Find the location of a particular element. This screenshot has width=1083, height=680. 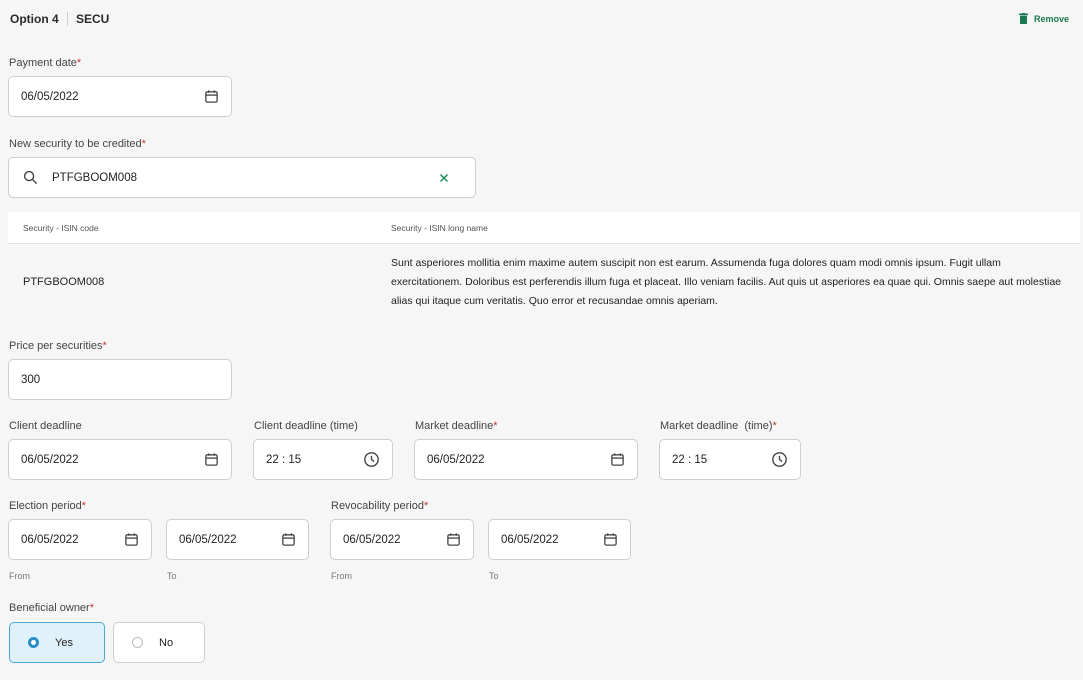

market-deadline-time-value: 22 : 15 is located at coordinates (690, 459).